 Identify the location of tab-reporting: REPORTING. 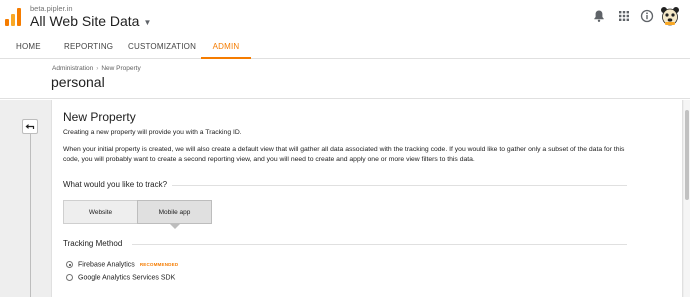
(88, 47).